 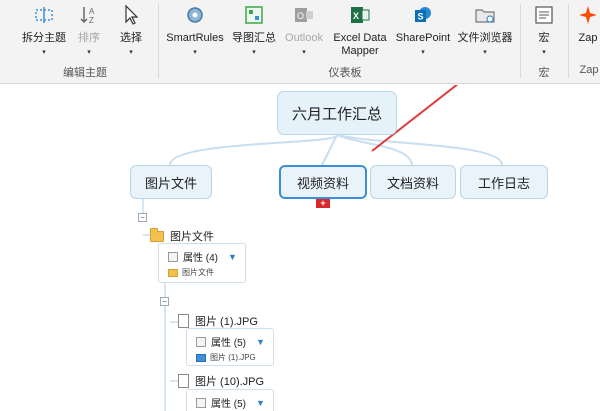 I want to click on svg-text: X, so click(x=356, y=16).